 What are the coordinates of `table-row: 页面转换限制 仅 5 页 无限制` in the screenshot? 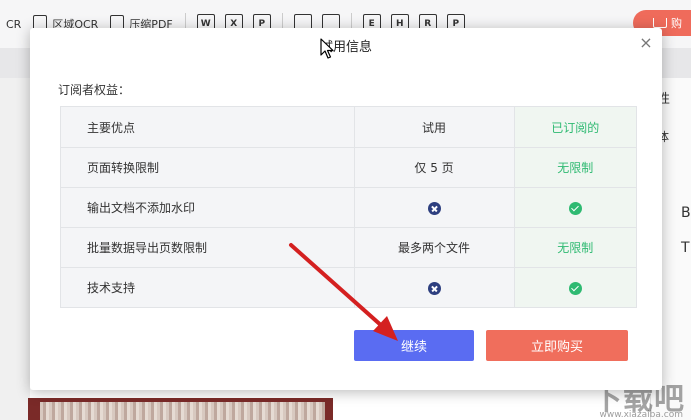 It's located at (349, 167).